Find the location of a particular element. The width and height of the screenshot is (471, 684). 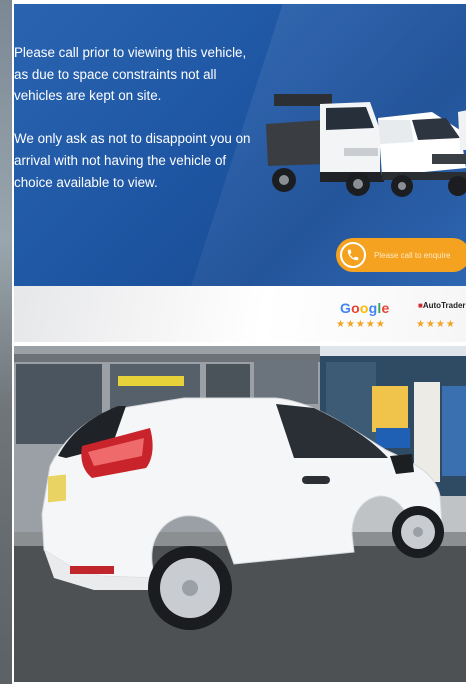

vehicles-illustration is located at coordinates (366, 145).